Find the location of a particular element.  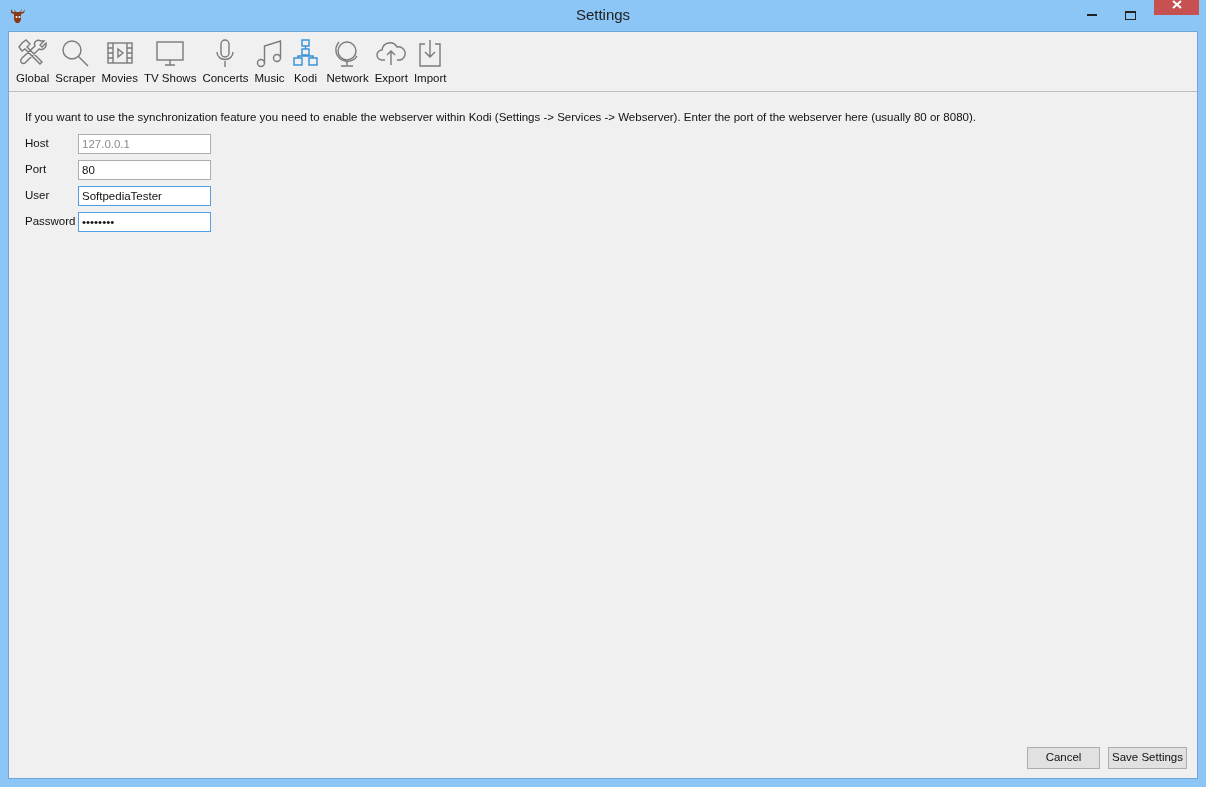

field-label: Port is located at coordinates (36, 169).